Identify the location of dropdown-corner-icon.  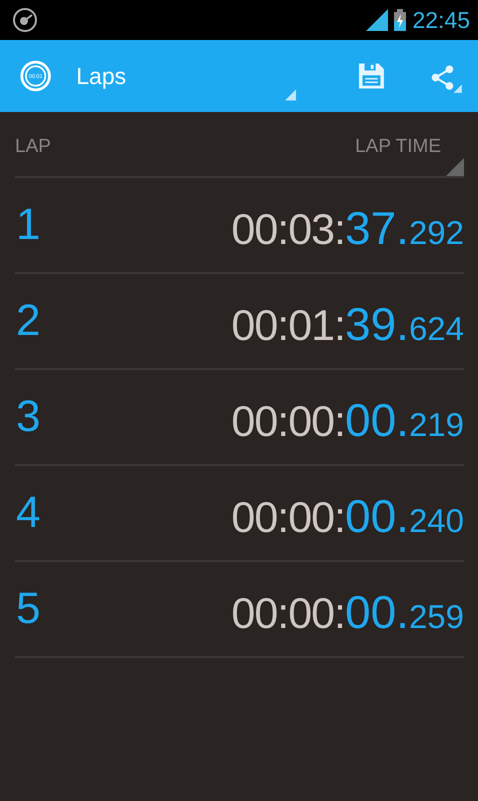
(290, 95).